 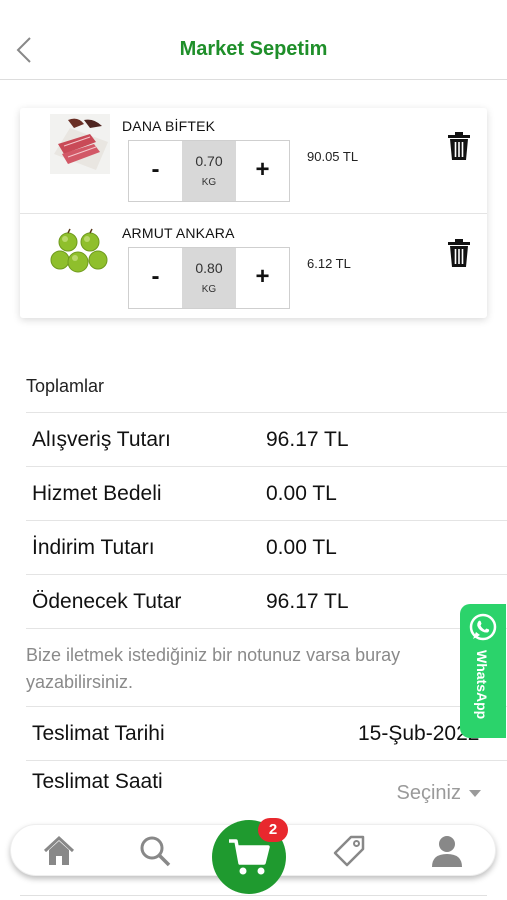 I want to click on chevron-down-icon, so click(x=475, y=794).